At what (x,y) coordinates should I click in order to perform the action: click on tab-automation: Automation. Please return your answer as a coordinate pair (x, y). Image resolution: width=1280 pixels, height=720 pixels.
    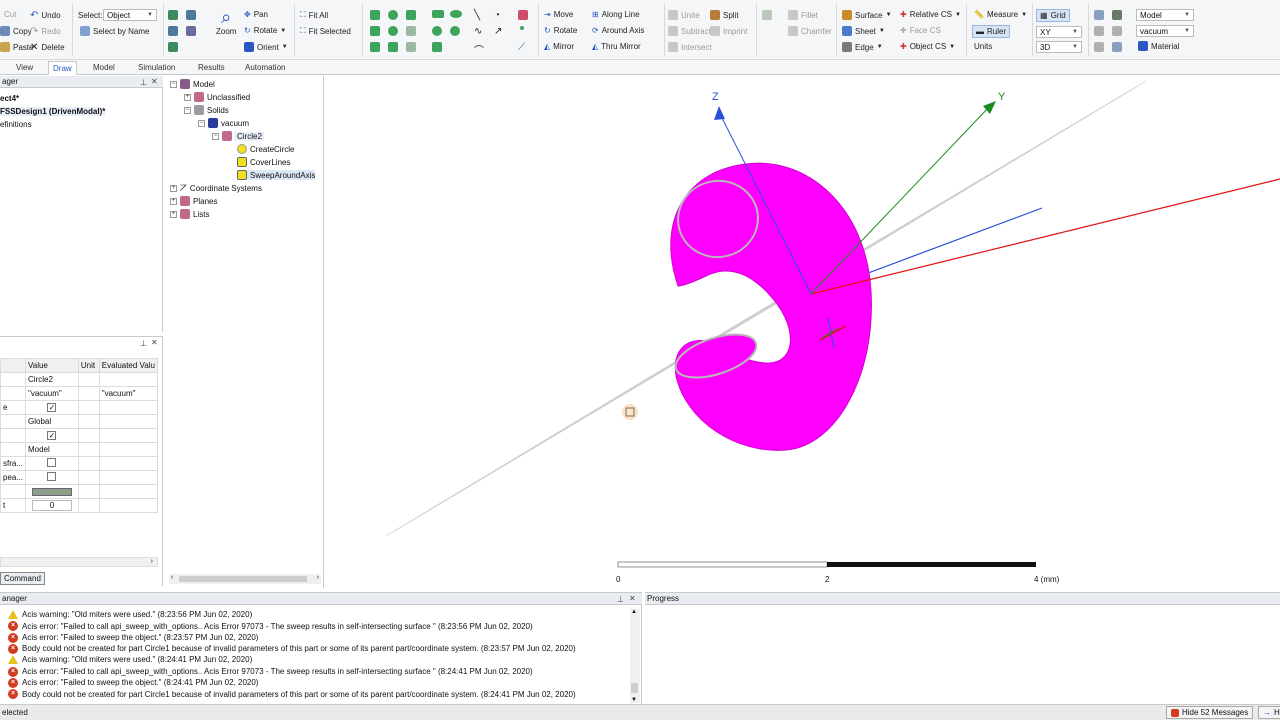
    Looking at the image, I should click on (265, 68).